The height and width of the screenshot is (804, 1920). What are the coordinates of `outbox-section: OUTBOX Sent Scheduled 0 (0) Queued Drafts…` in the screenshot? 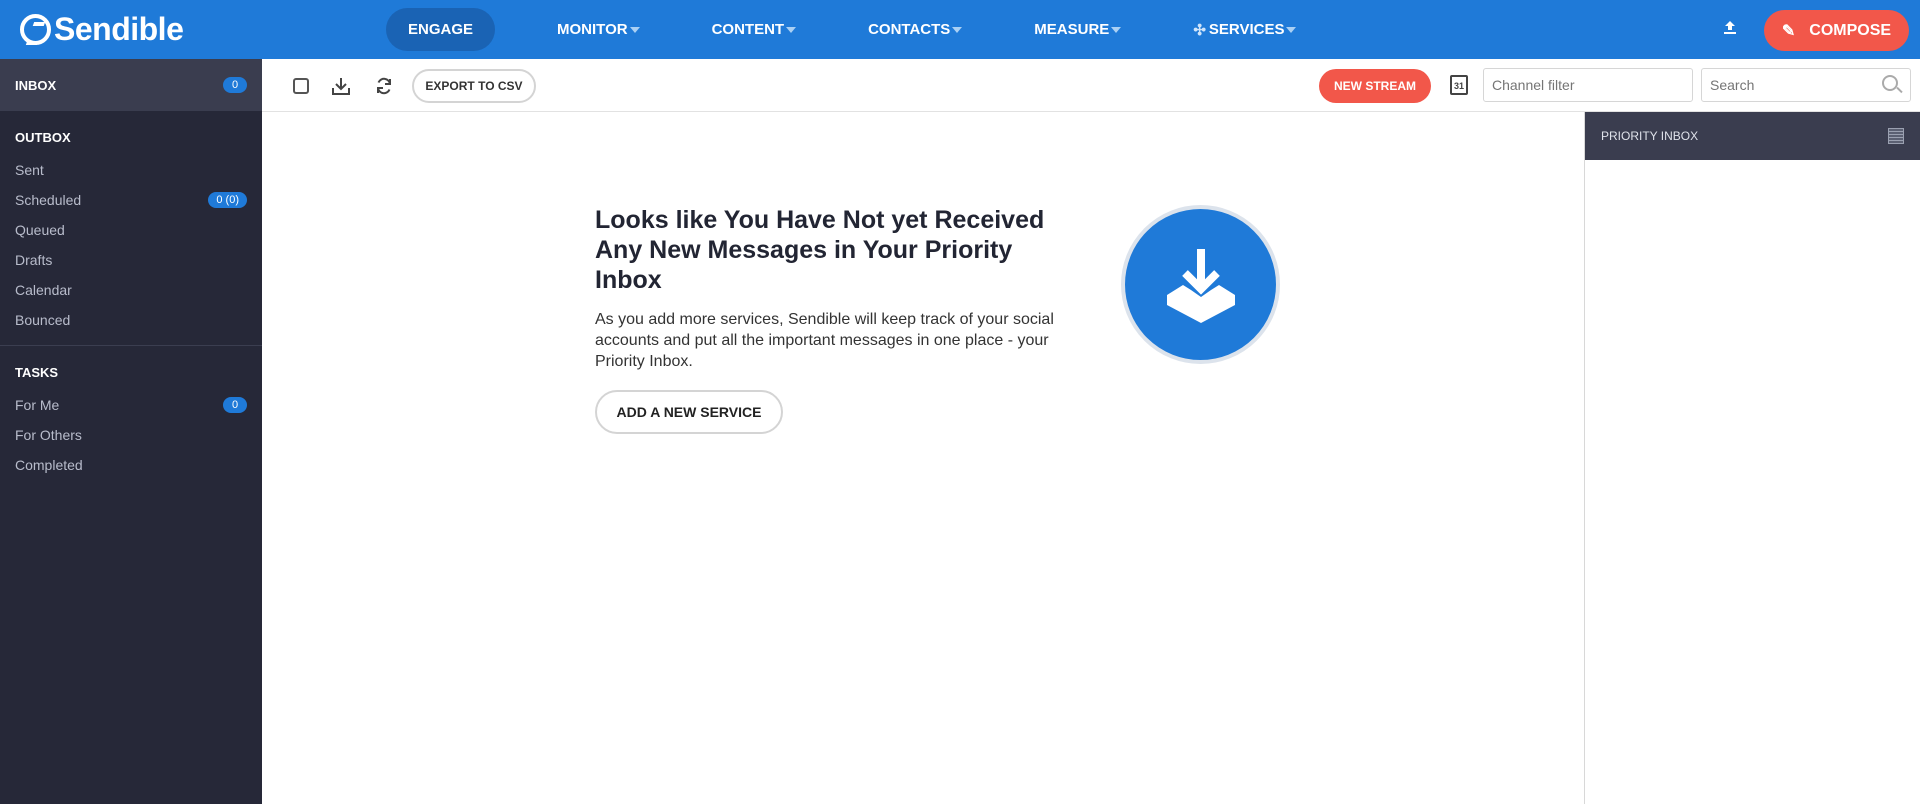 It's located at (131, 223).